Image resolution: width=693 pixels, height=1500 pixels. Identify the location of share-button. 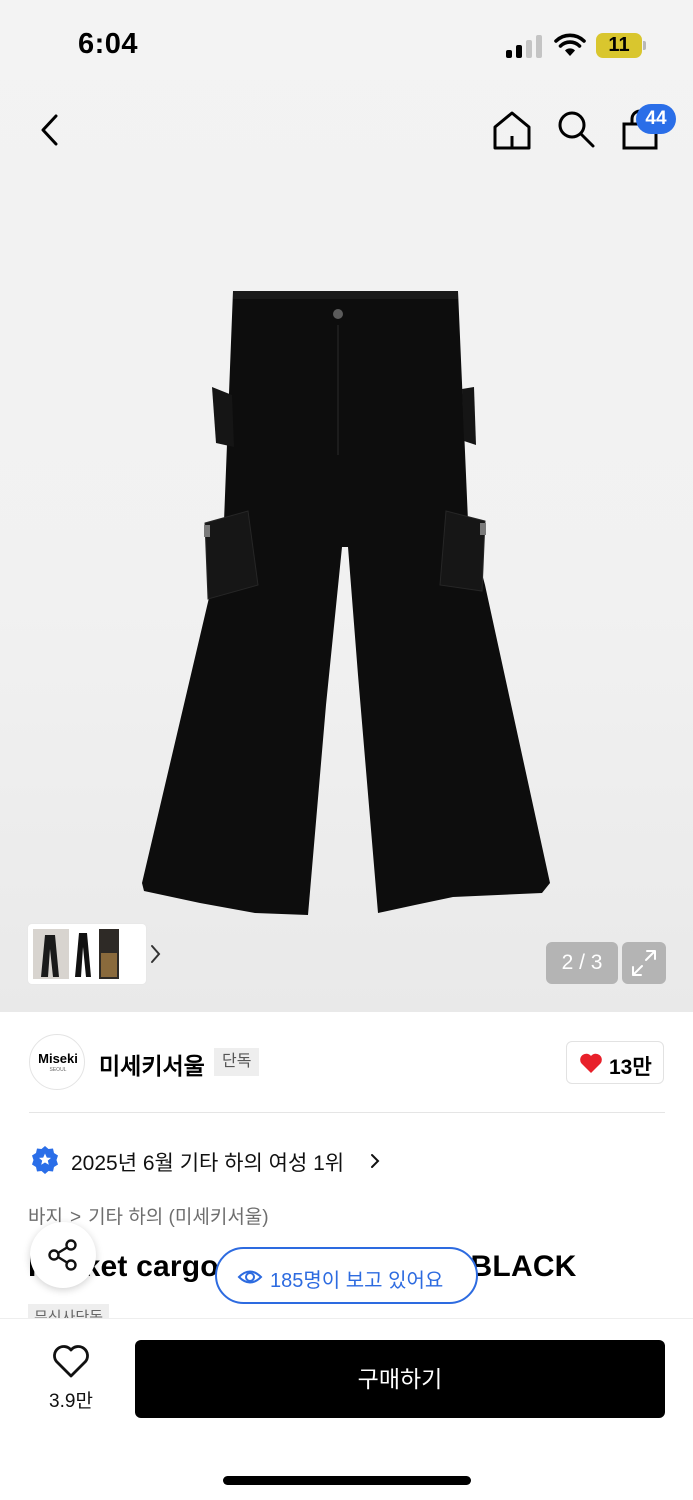
(63, 1255).